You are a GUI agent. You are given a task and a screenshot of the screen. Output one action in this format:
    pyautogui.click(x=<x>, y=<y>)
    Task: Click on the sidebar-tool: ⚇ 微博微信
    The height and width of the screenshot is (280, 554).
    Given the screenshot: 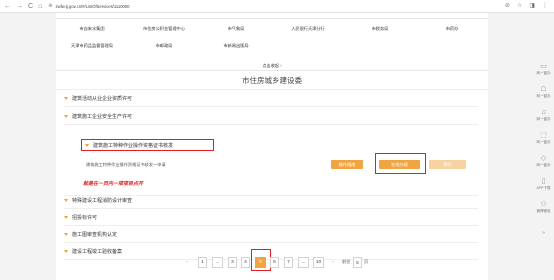 What is the action you would take?
    pyautogui.click(x=543, y=207)
    